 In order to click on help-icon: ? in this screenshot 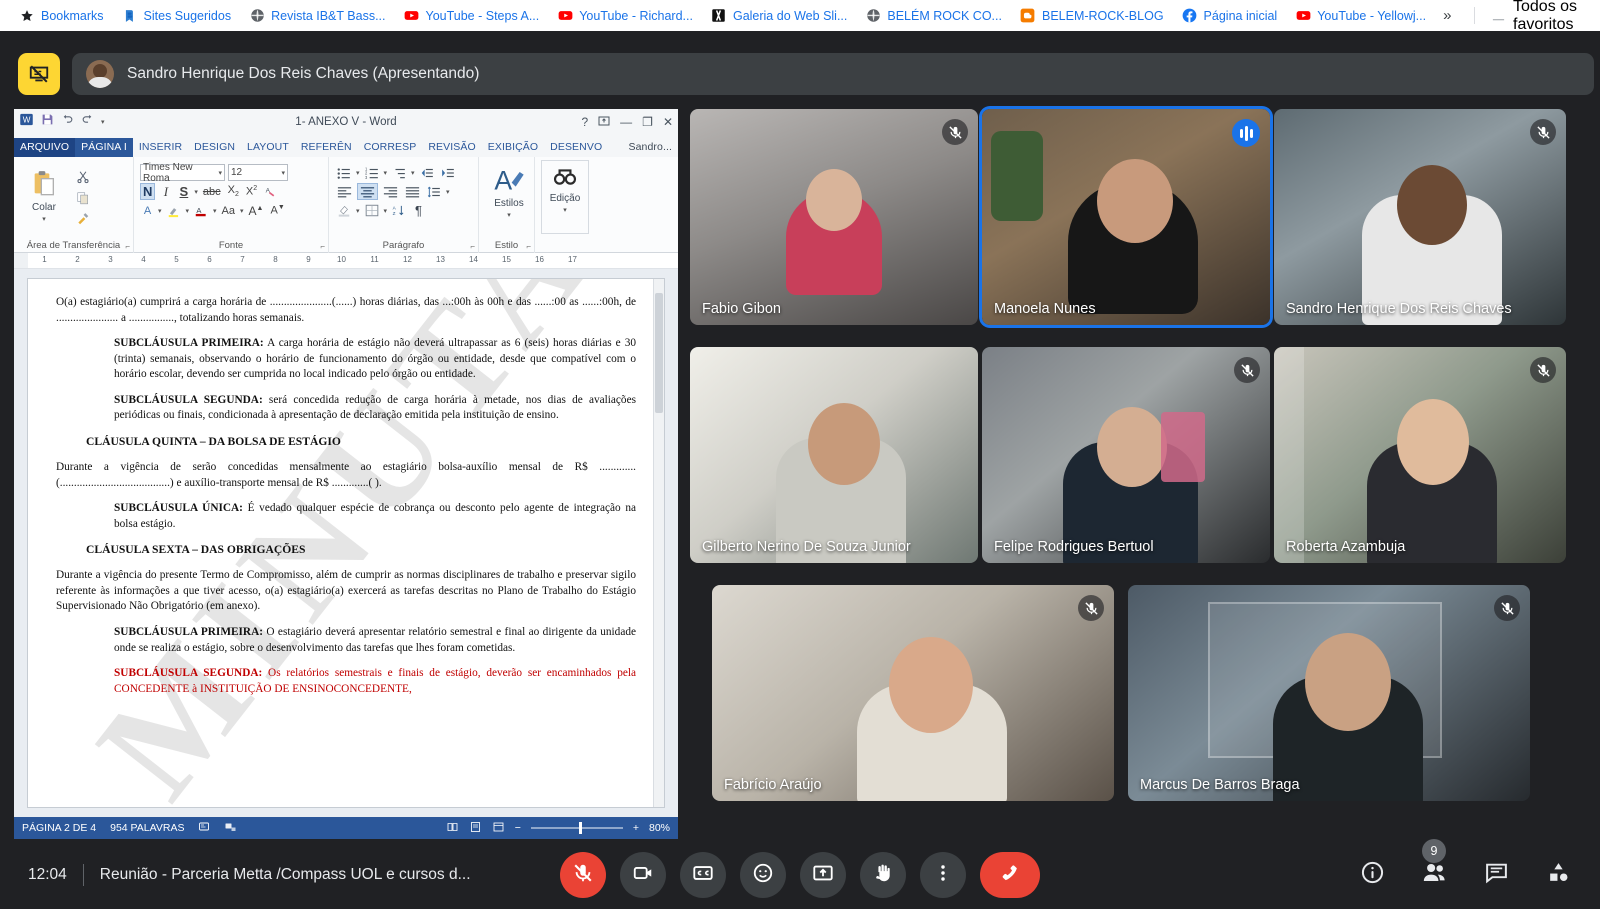, I will do `click(584, 122)`.